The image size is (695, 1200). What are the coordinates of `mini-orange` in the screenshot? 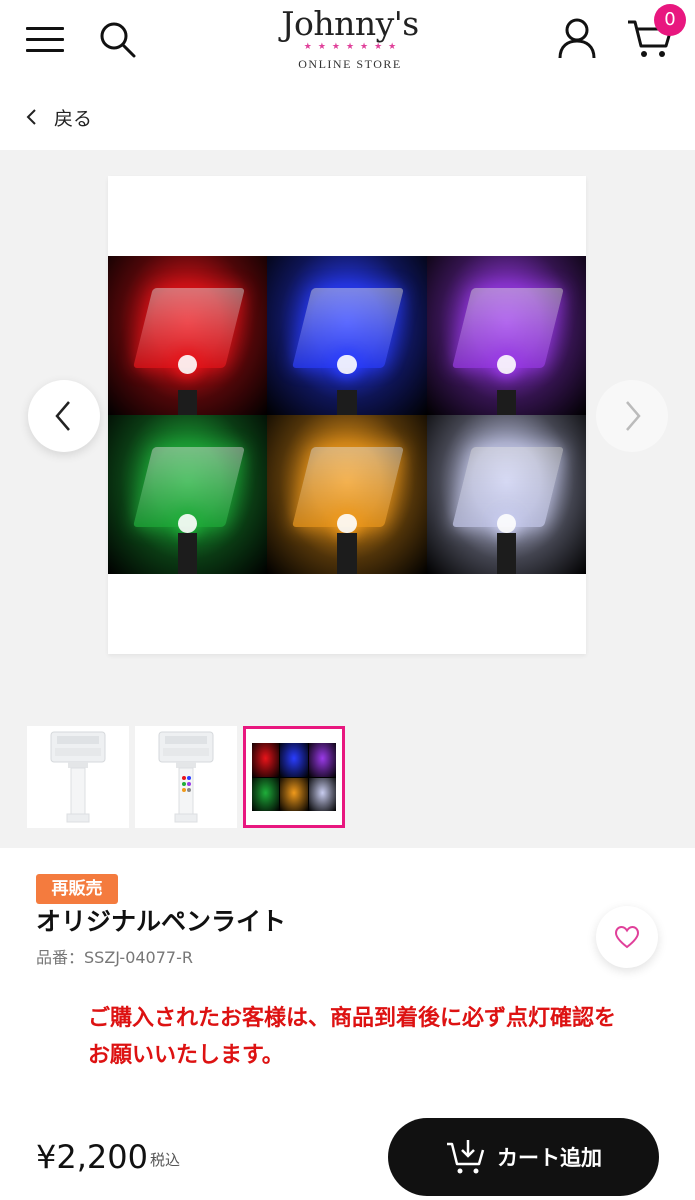 It's located at (294, 794).